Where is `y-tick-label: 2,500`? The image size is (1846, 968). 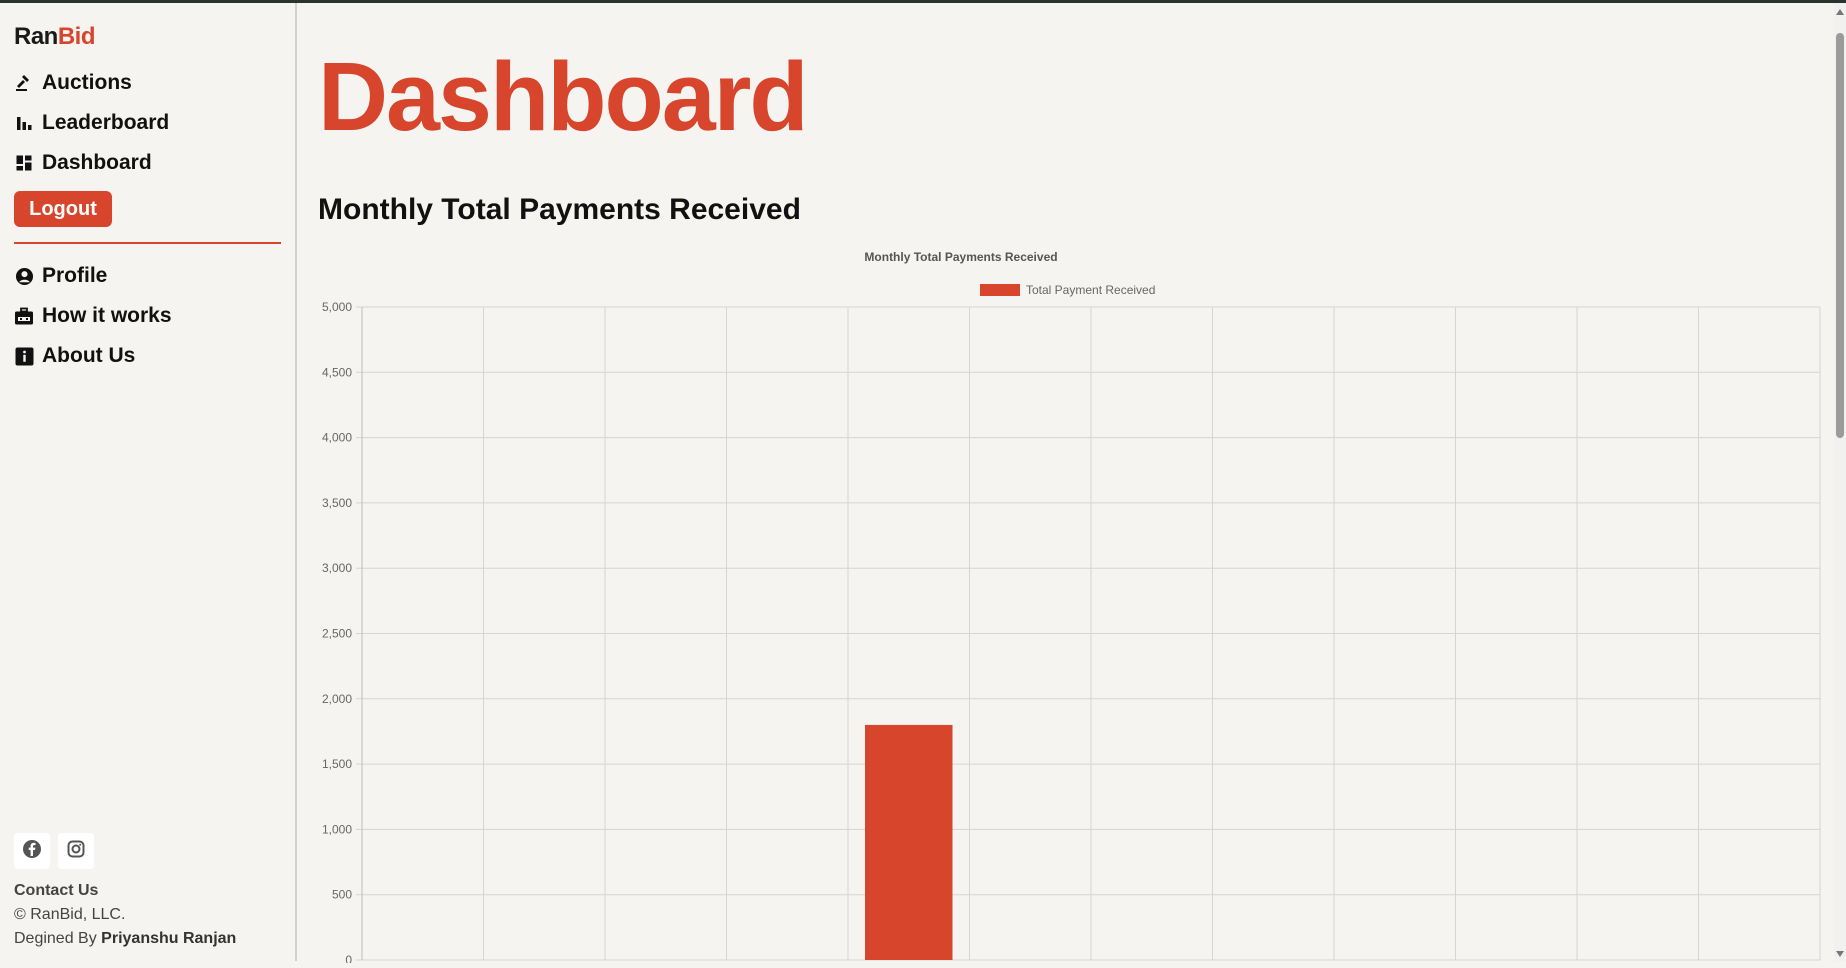 y-tick-label: 2,500 is located at coordinates (337, 634).